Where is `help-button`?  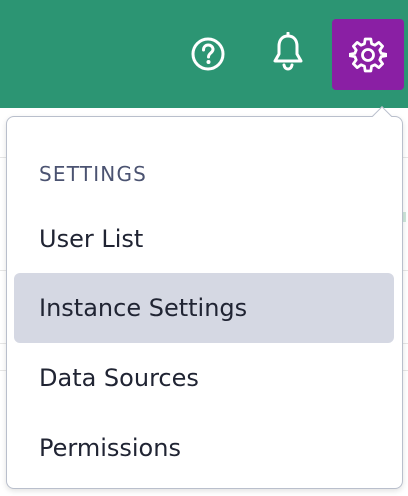
help-button is located at coordinates (208, 54).